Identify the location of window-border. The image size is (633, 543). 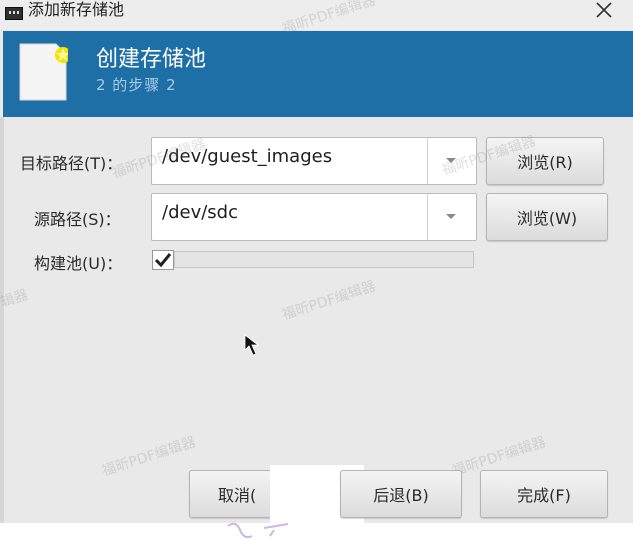
(2, 320).